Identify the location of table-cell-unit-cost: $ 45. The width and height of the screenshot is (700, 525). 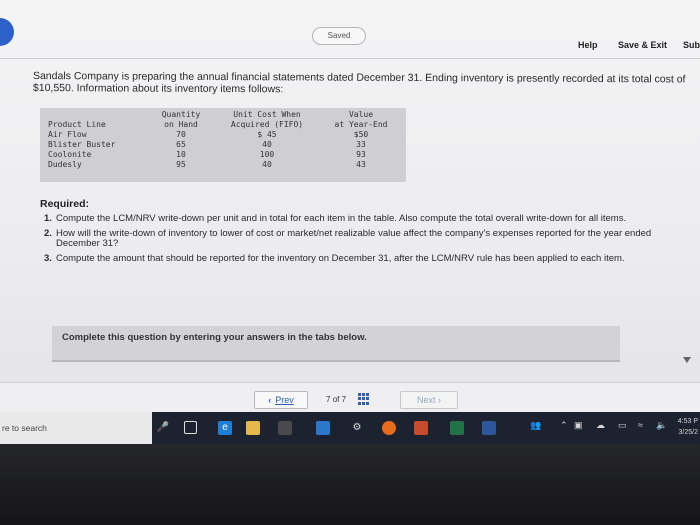
(267, 134).